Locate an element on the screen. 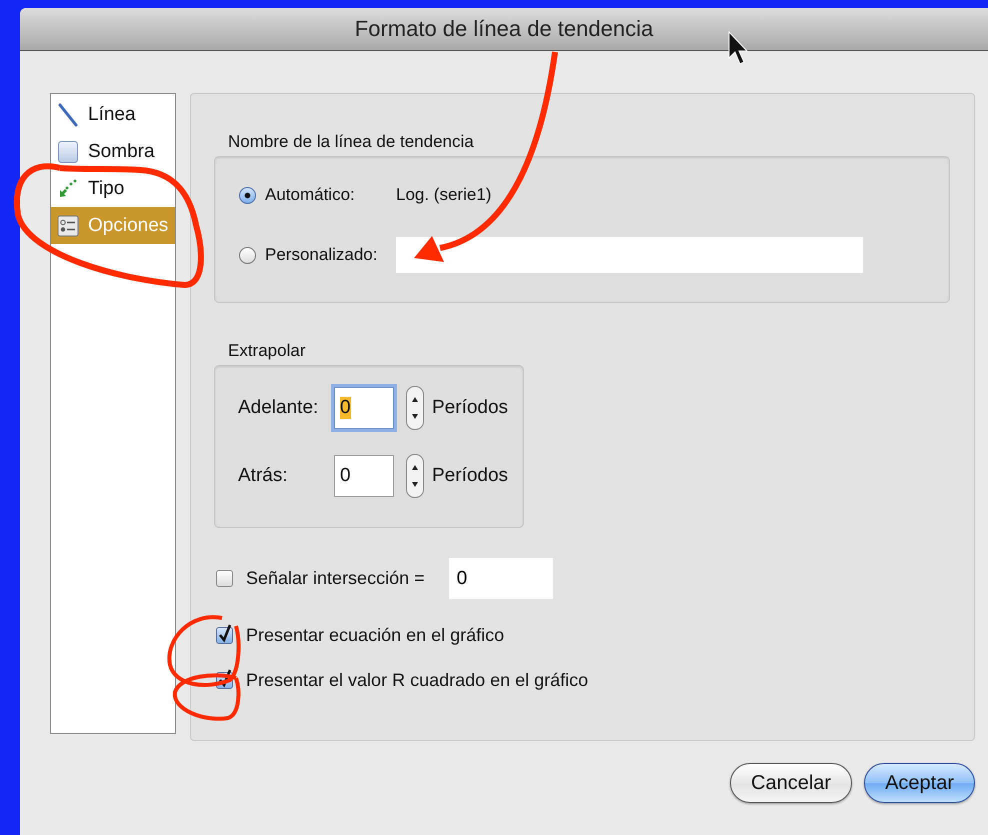  sidebar-item: Línea is located at coordinates (113, 114).